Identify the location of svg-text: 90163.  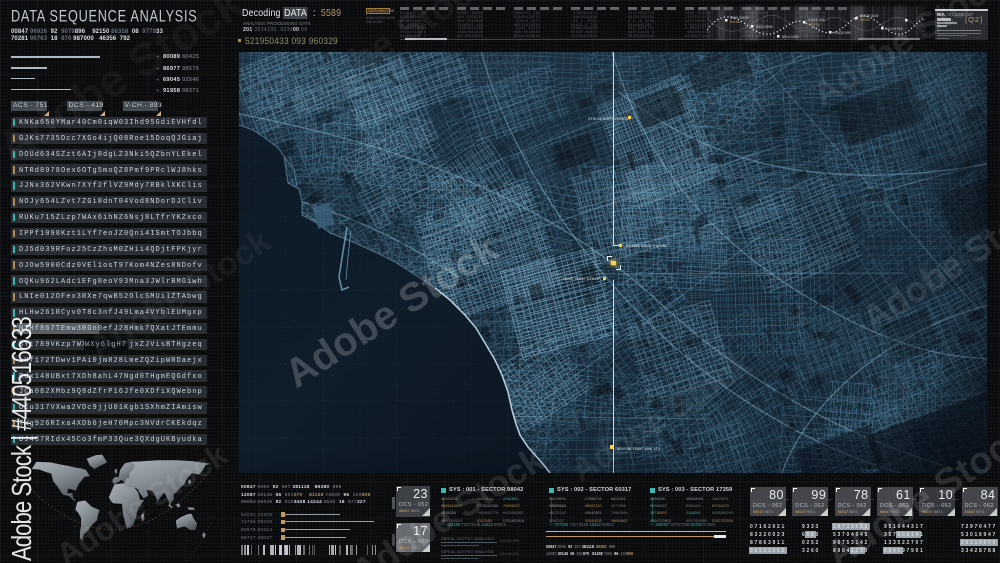
(865, 20).